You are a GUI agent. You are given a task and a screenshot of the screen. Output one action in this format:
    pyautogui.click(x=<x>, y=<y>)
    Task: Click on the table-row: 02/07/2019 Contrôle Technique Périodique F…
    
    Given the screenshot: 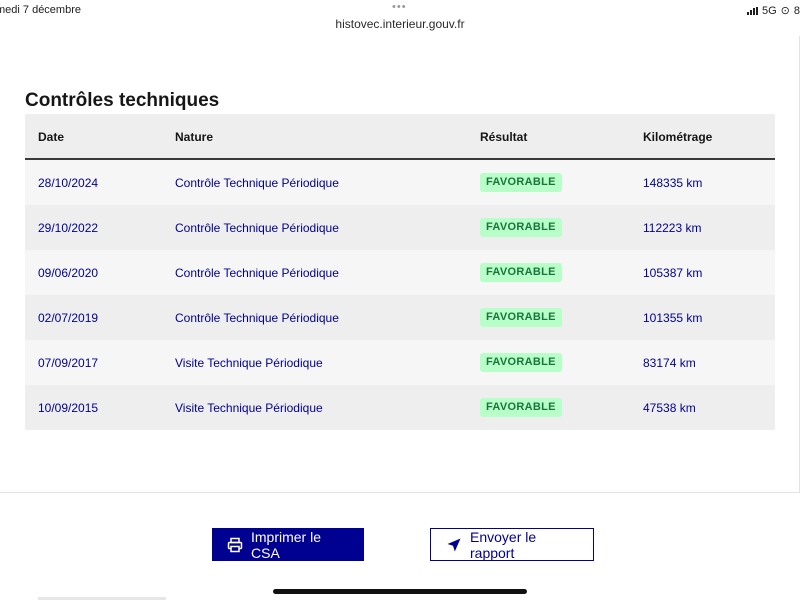 What is the action you would take?
    pyautogui.click(x=400, y=317)
    